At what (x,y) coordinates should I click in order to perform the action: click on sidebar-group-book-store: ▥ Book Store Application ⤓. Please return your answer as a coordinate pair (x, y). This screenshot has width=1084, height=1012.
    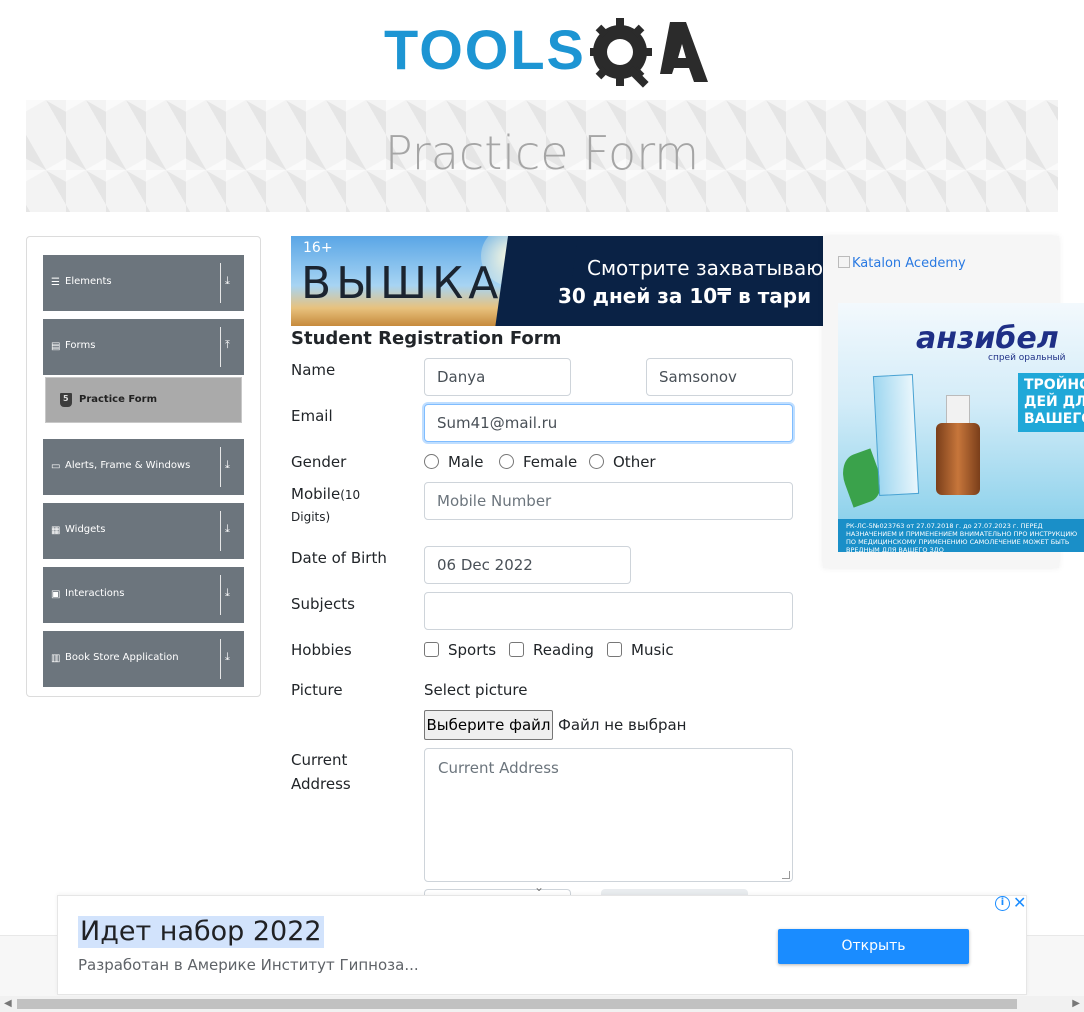
    Looking at the image, I should click on (143, 659).